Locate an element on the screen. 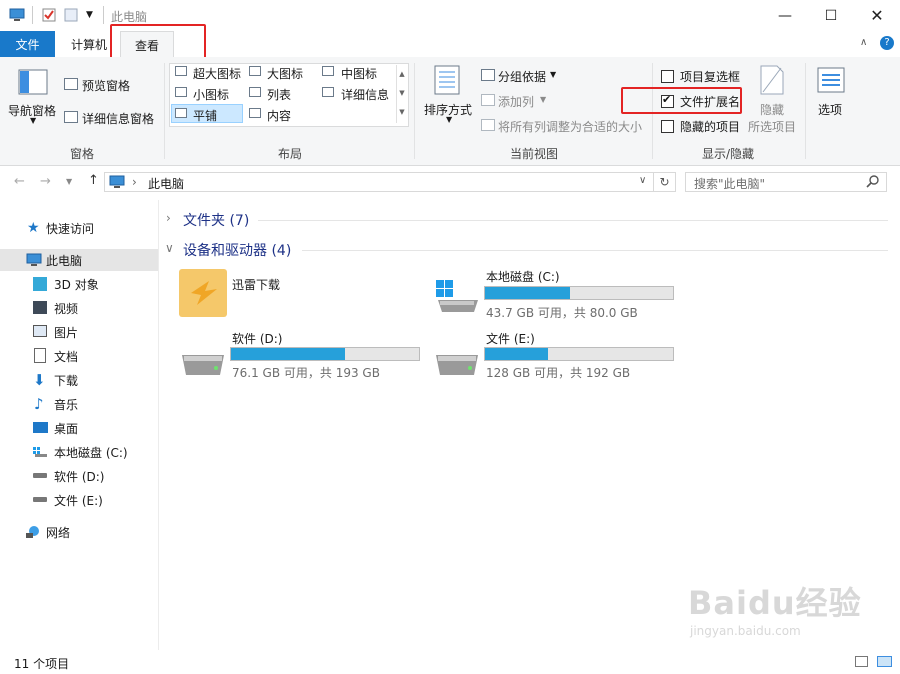  nav-pane-icon is located at coordinates (33, 83).